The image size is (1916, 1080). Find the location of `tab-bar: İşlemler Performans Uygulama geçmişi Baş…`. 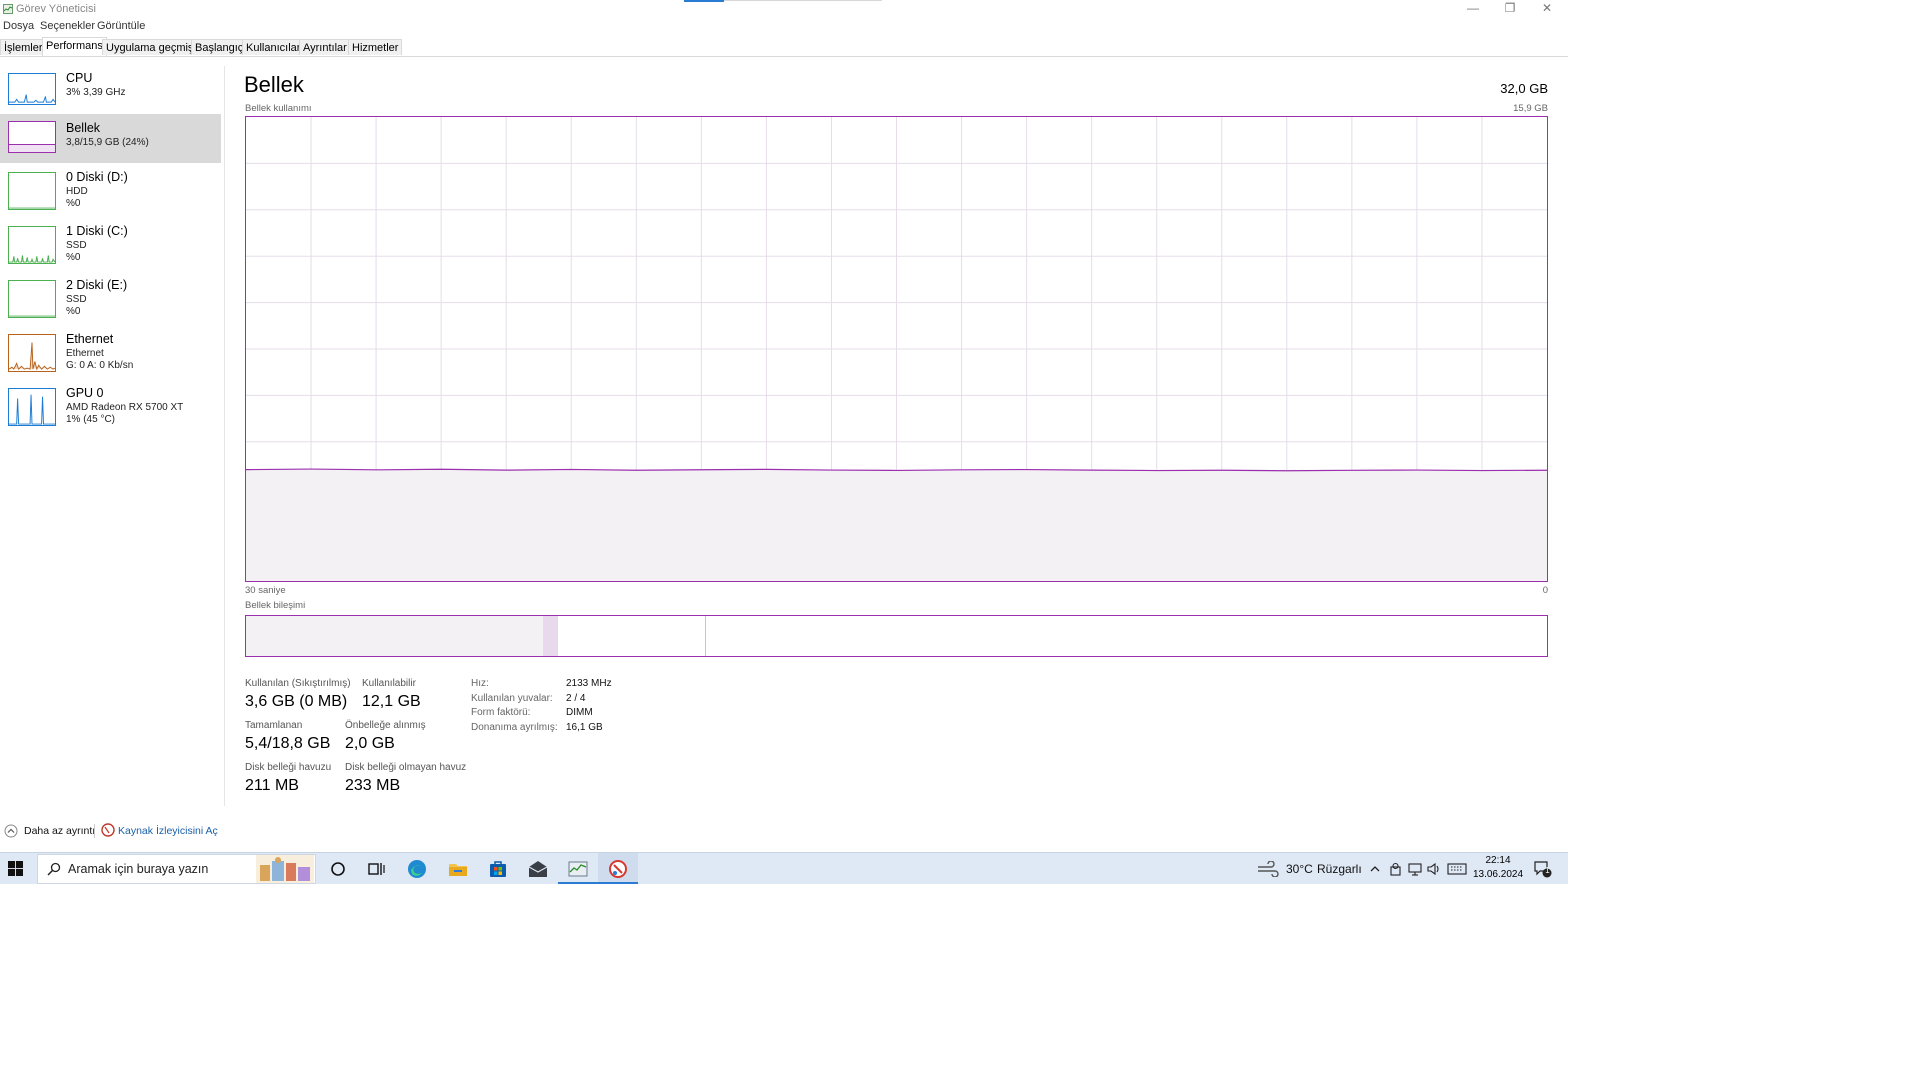

tab-bar: İşlemler Performans Uygulama geçmişi Baş… is located at coordinates (784, 47).